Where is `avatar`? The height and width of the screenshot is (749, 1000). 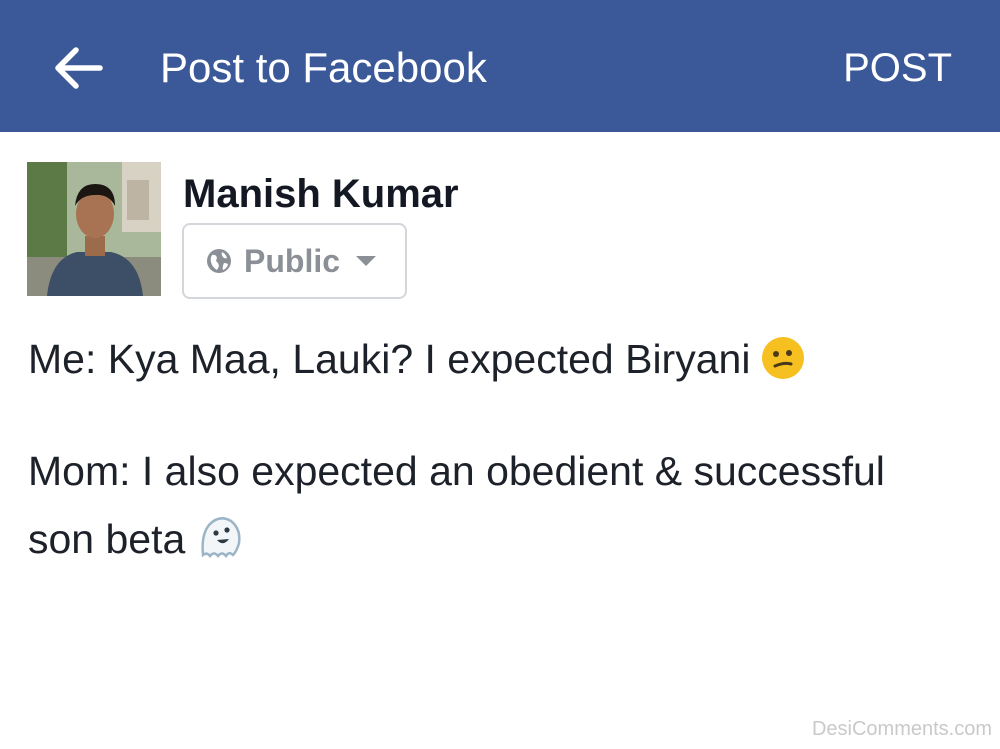 avatar is located at coordinates (94, 229).